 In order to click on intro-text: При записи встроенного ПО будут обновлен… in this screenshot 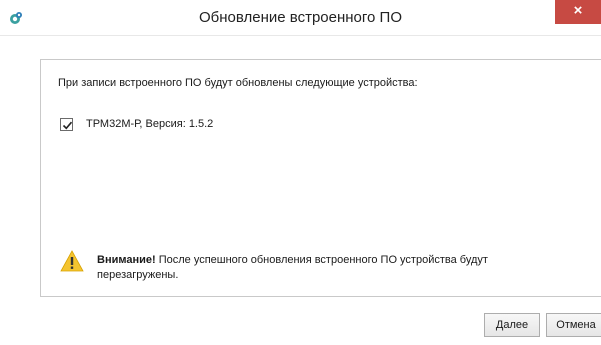, I will do `click(238, 83)`.